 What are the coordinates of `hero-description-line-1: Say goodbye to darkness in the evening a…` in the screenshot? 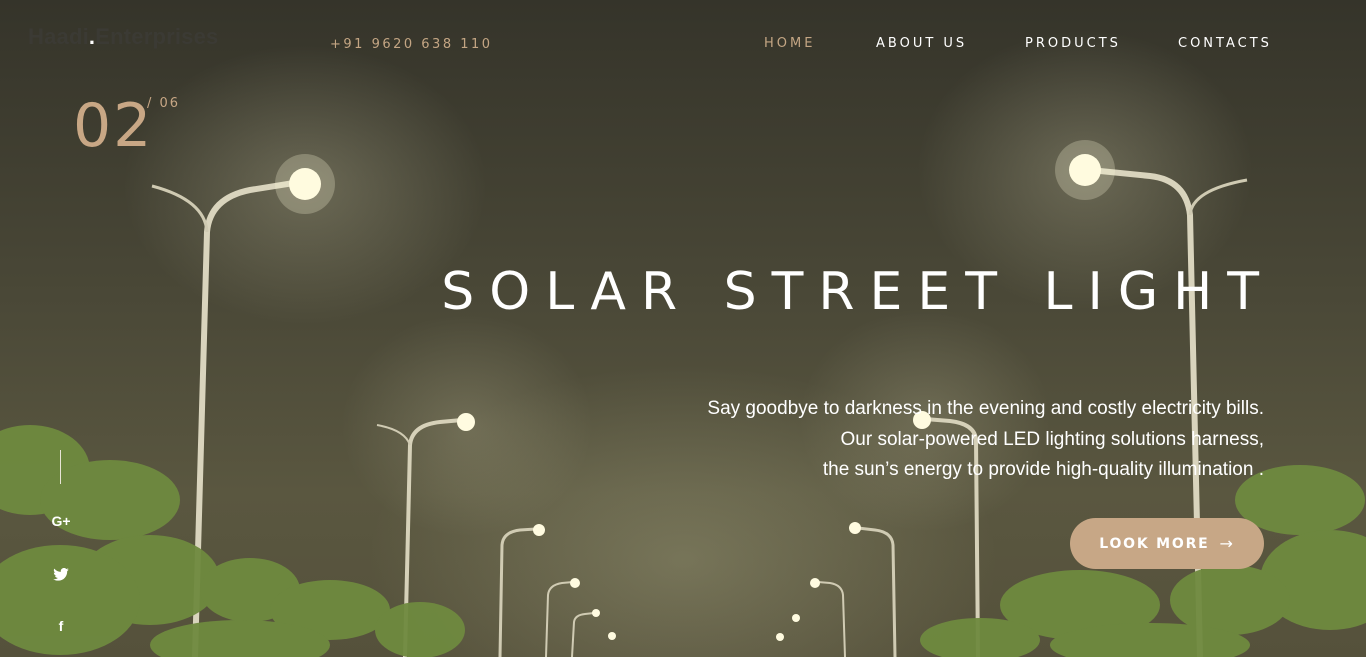 It's located at (985, 408).